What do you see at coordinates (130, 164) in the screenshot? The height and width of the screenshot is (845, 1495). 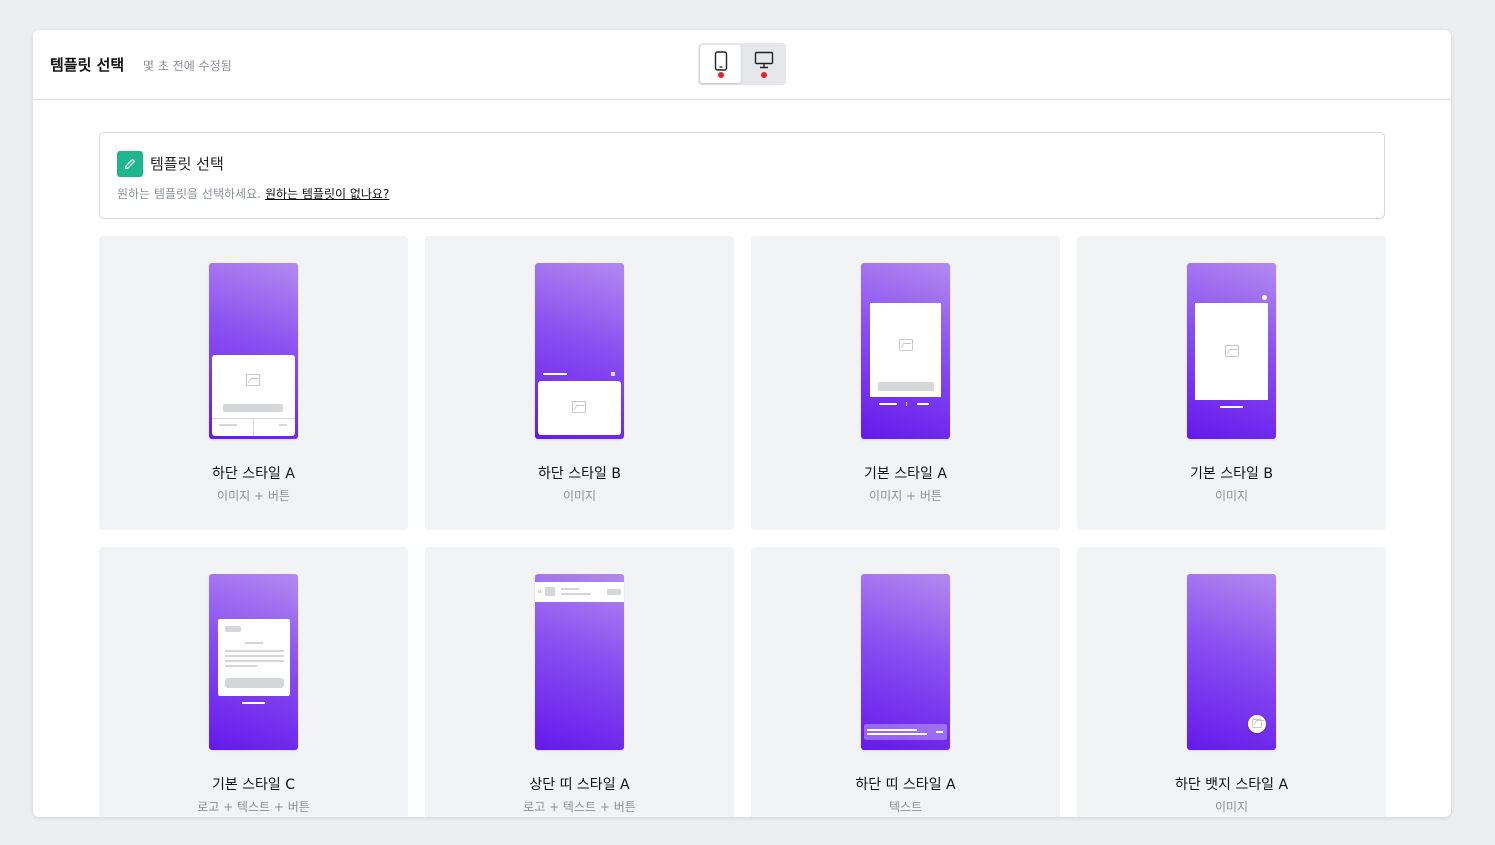 I see `pencil-icon` at bounding box center [130, 164].